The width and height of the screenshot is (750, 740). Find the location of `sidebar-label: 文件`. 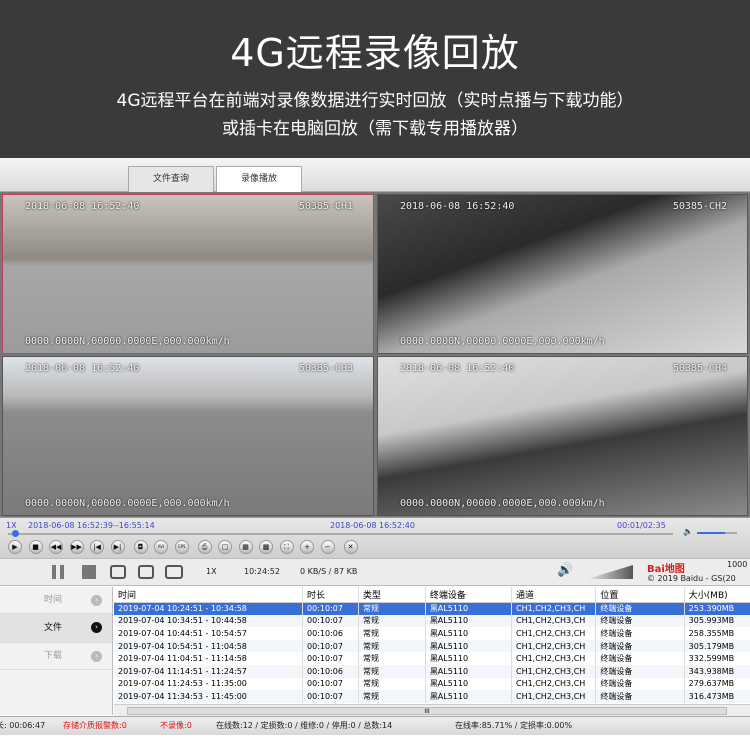

sidebar-label: 文件 is located at coordinates (53, 628).